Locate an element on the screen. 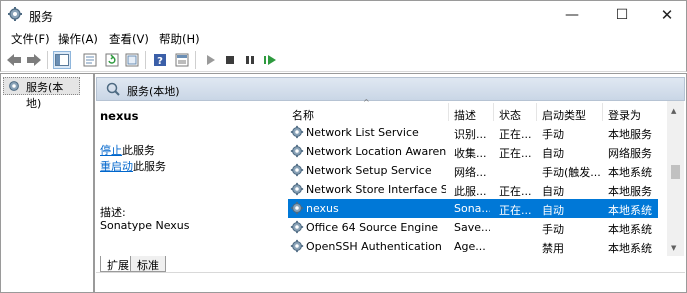 This screenshot has width=687, height=293. cell-name: Network Setup Service is located at coordinates (369, 170).